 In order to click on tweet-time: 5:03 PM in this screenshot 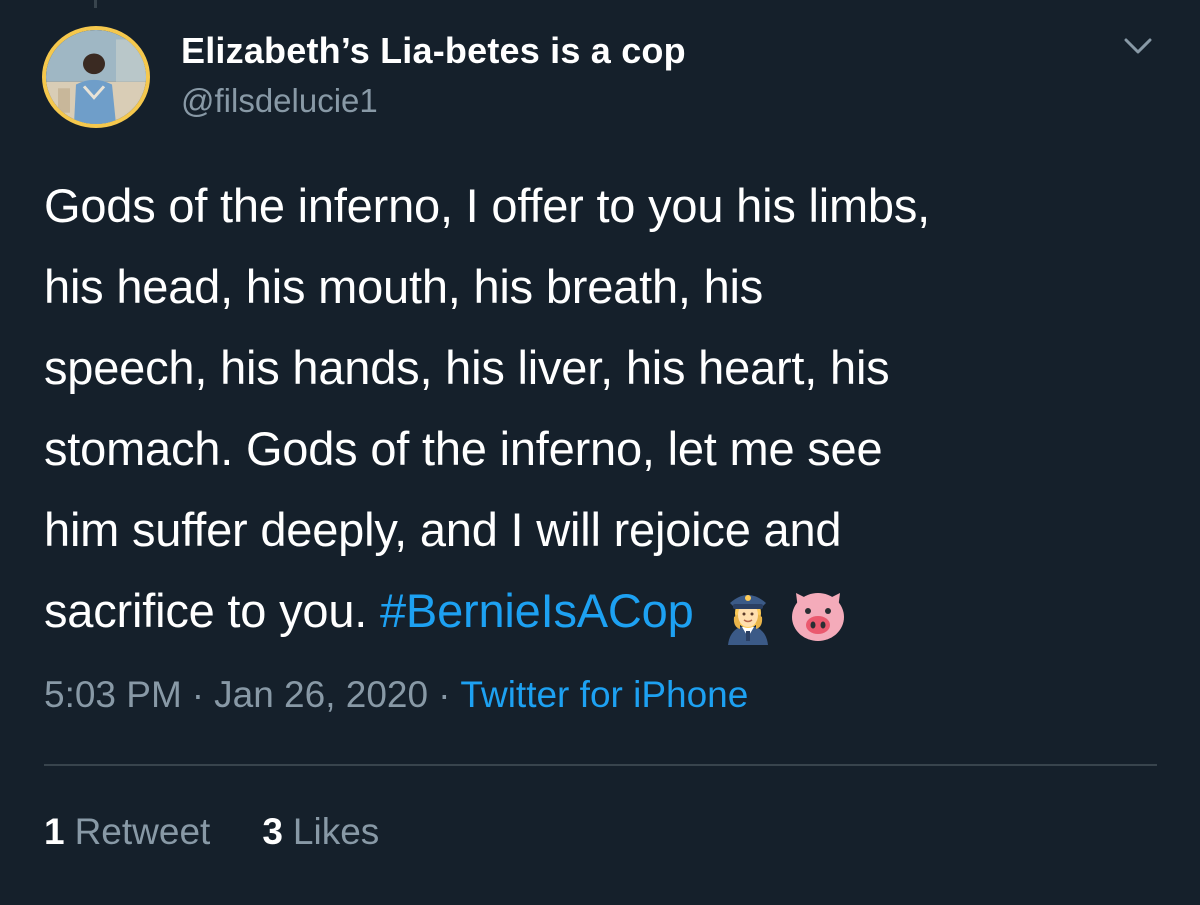, I will do `click(113, 694)`.